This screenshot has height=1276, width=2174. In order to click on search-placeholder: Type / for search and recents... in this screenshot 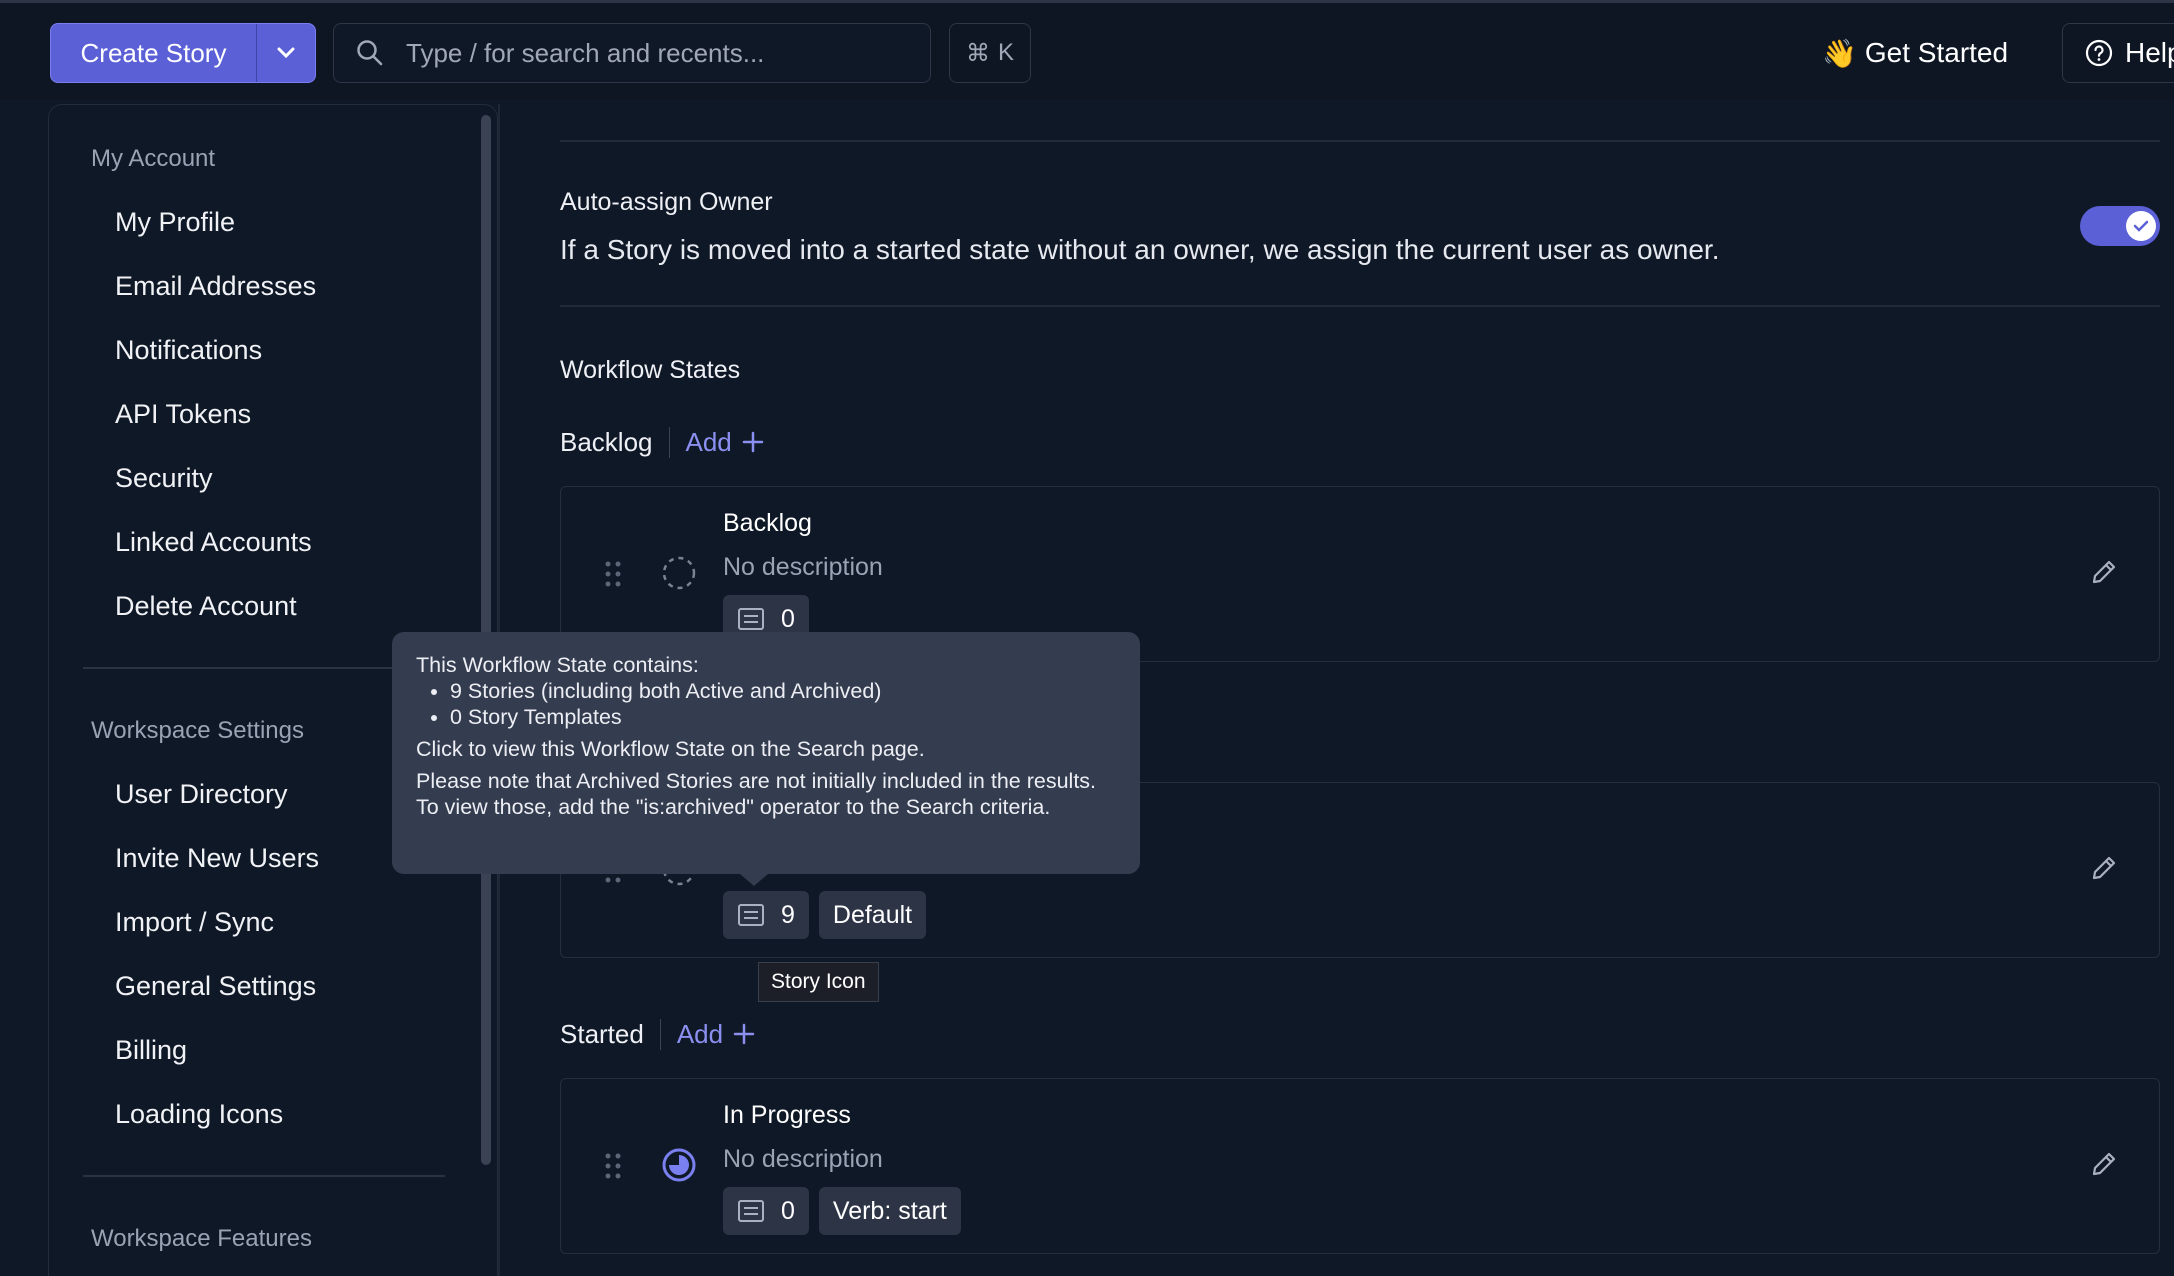, I will do `click(585, 52)`.